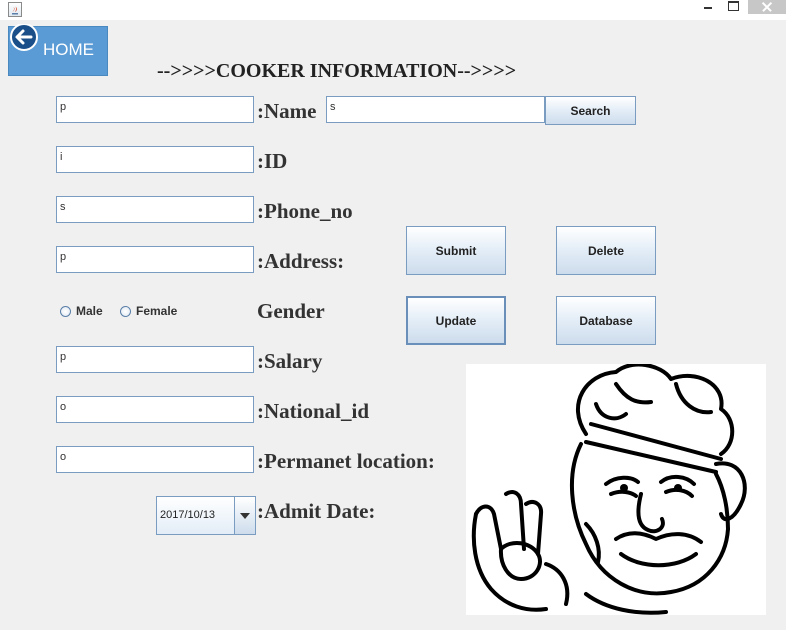 This screenshot has width=786, height=630. What do you see at coordinates (301, 261) in the screenshot?
I see `address-label: :Address:` at bounding box center [301, 261].